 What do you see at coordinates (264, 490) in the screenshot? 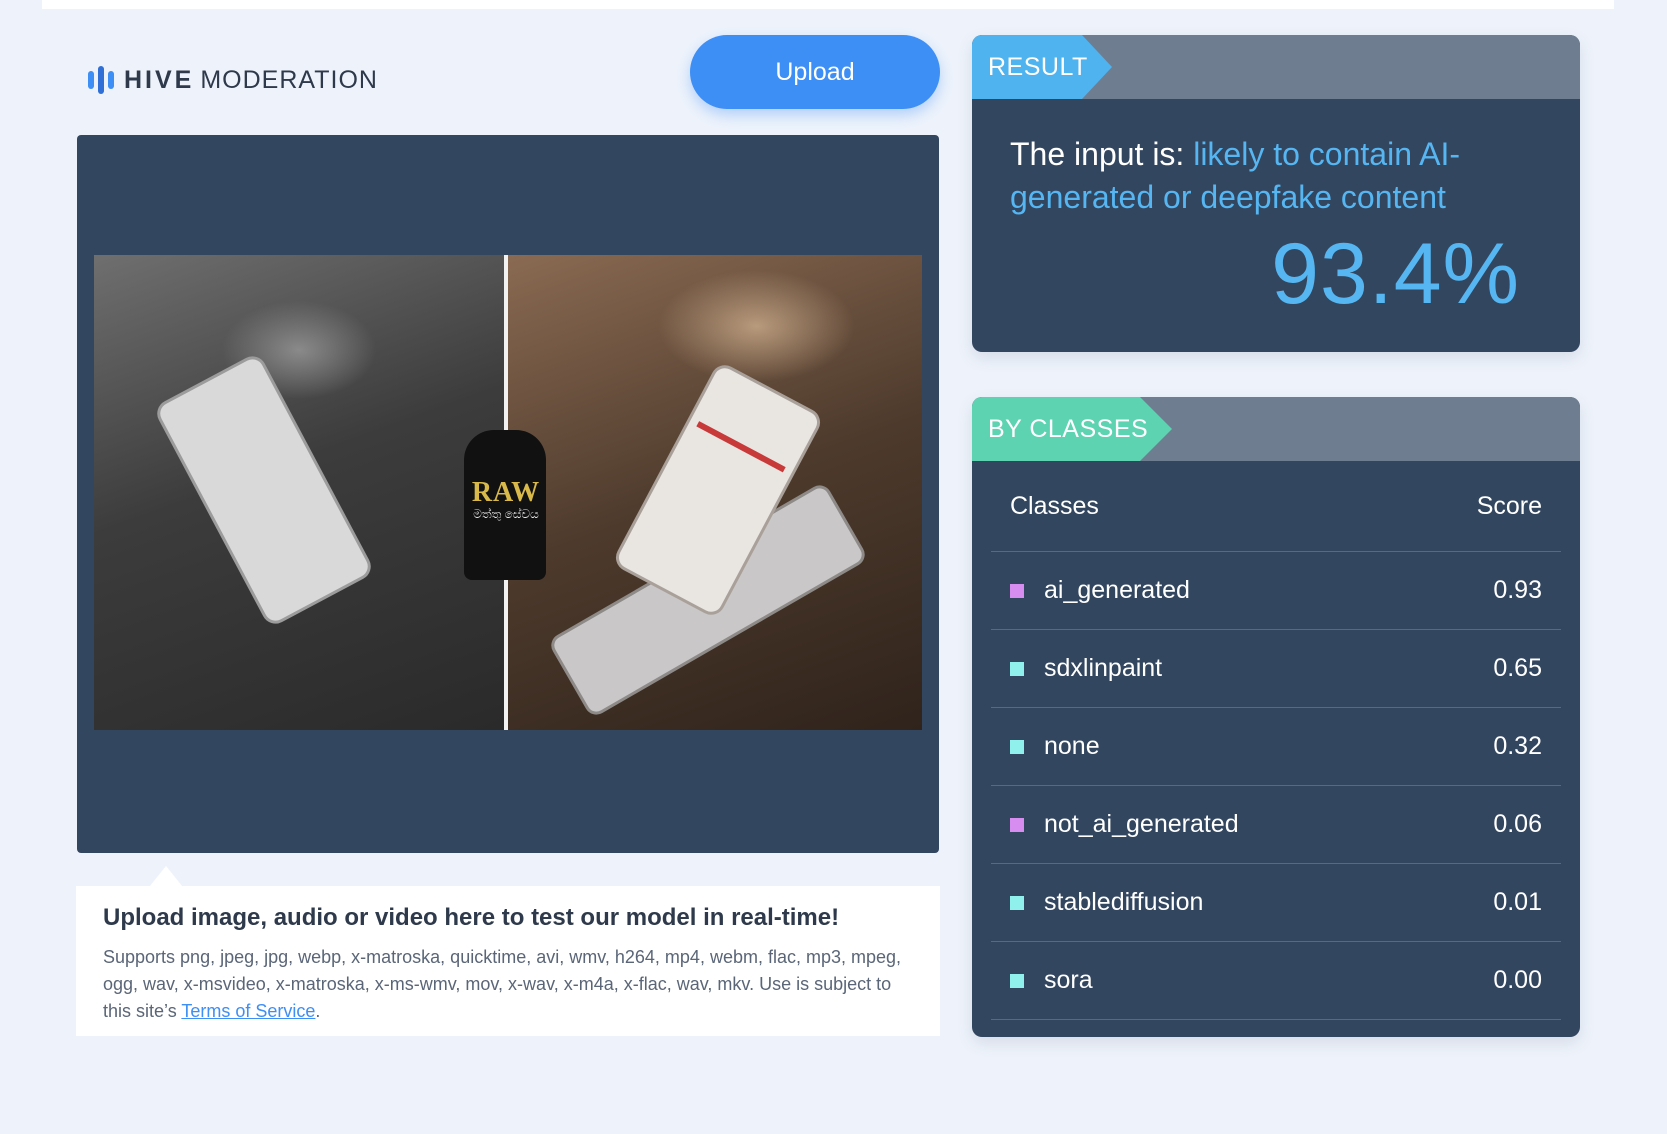
I see `bus-shape` at bounding box center [264, 490].